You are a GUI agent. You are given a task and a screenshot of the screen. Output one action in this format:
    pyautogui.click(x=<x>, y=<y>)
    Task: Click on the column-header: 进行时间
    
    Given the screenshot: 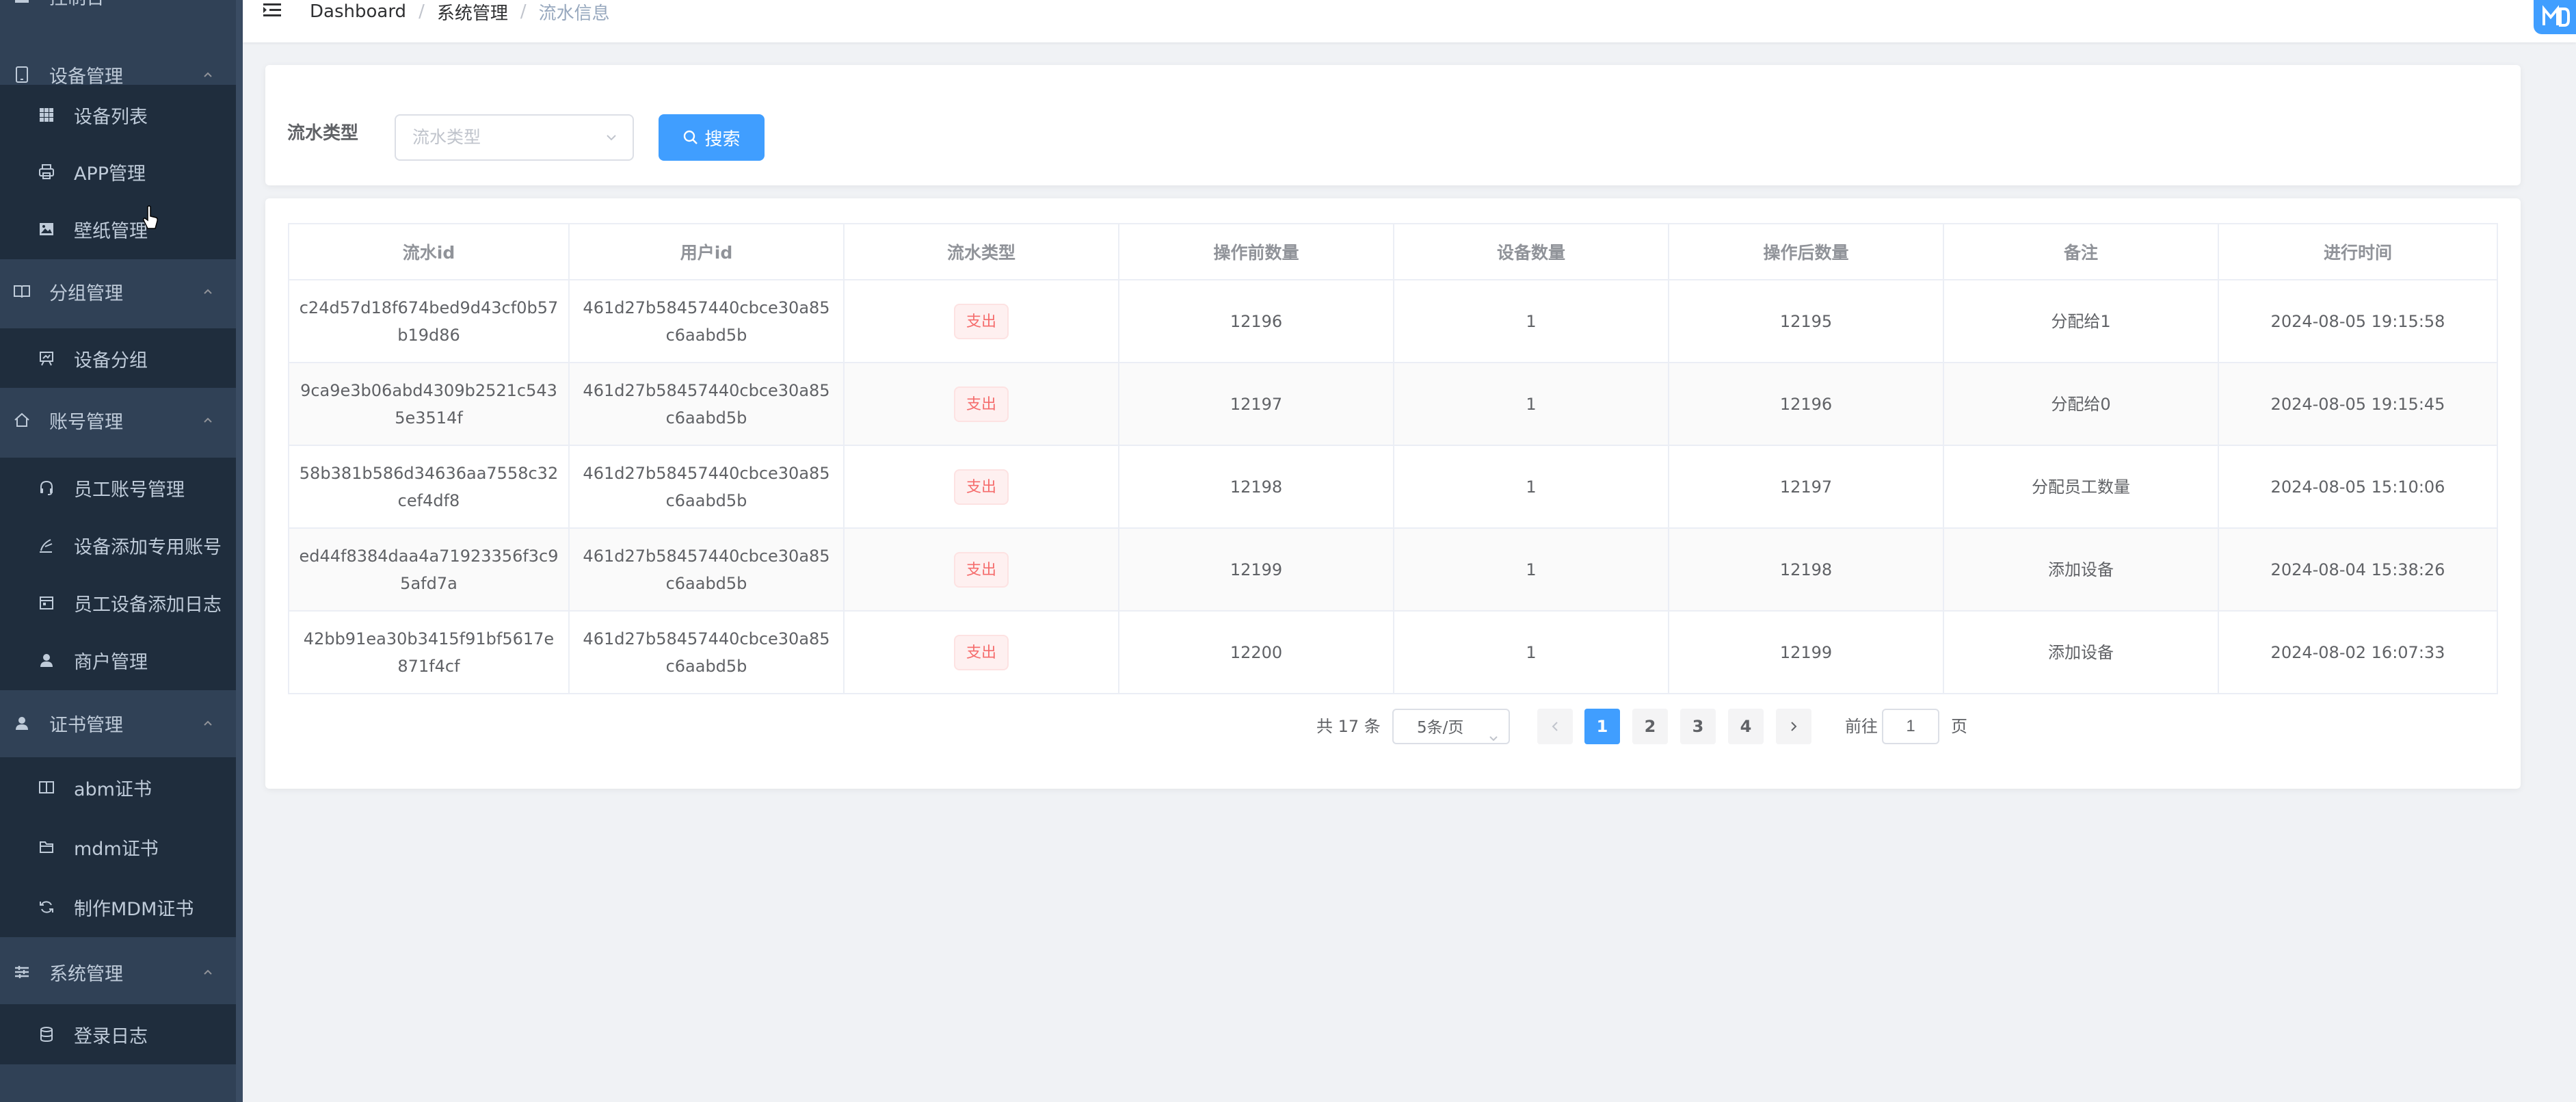 What is the action you would take?
    pyautogui.click(x=2358, y=251)
    